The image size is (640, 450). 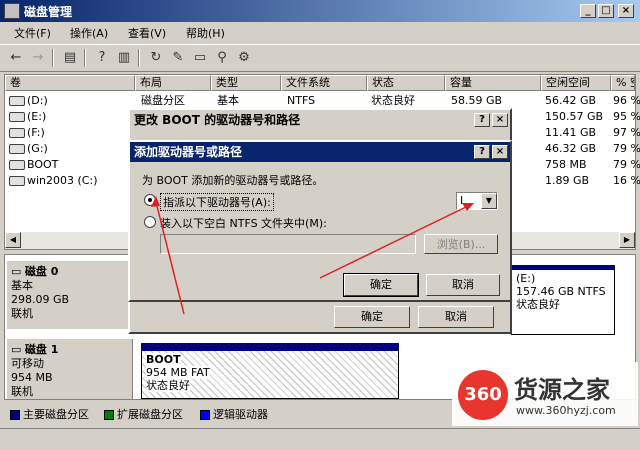 What do you see at coordinates (394, 242) in the screenshot?
I see `annotation-arrow-right` at bounding box center [394, 242].